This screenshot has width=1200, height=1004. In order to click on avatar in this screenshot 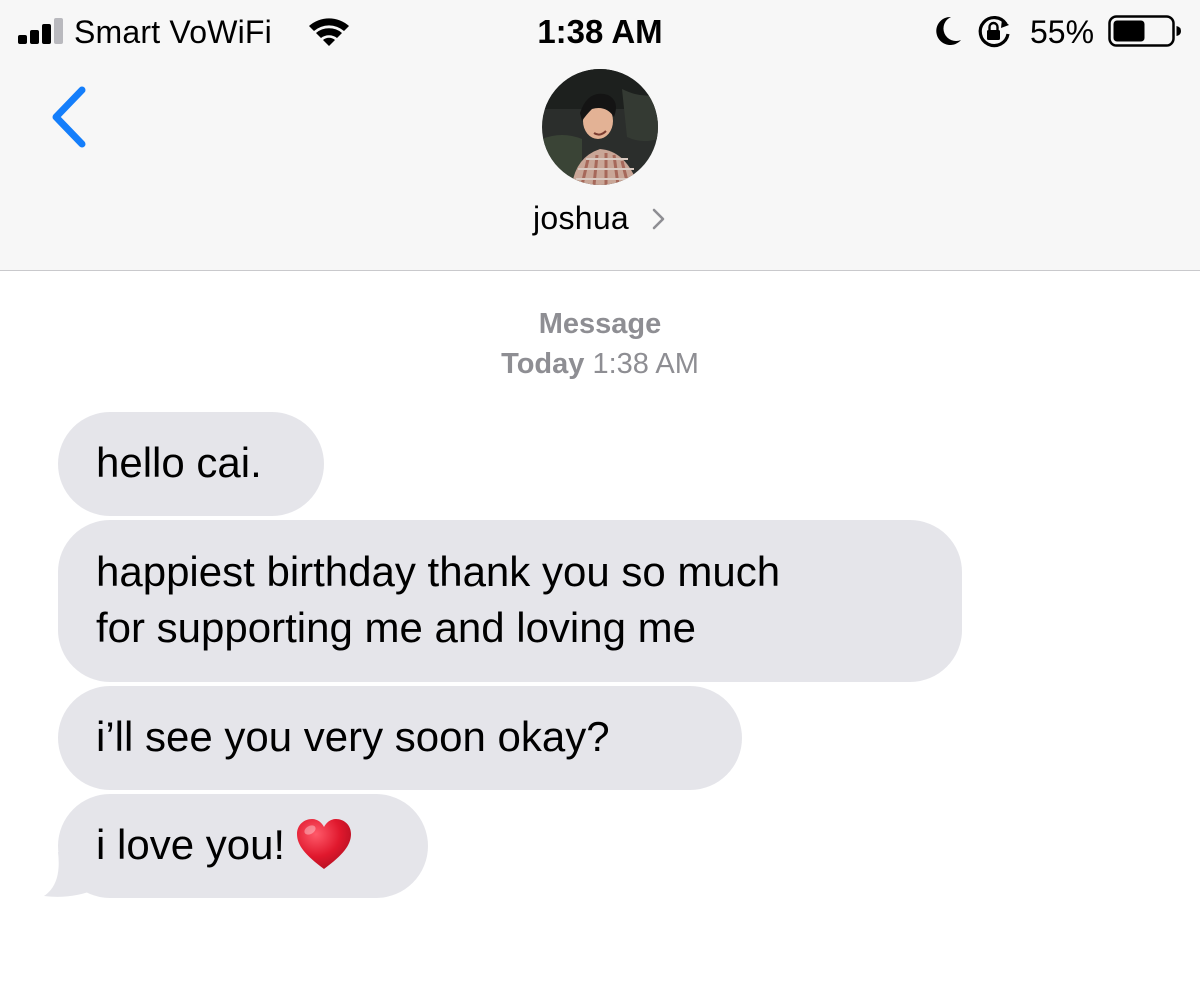, I will do `click(600, 127)`.